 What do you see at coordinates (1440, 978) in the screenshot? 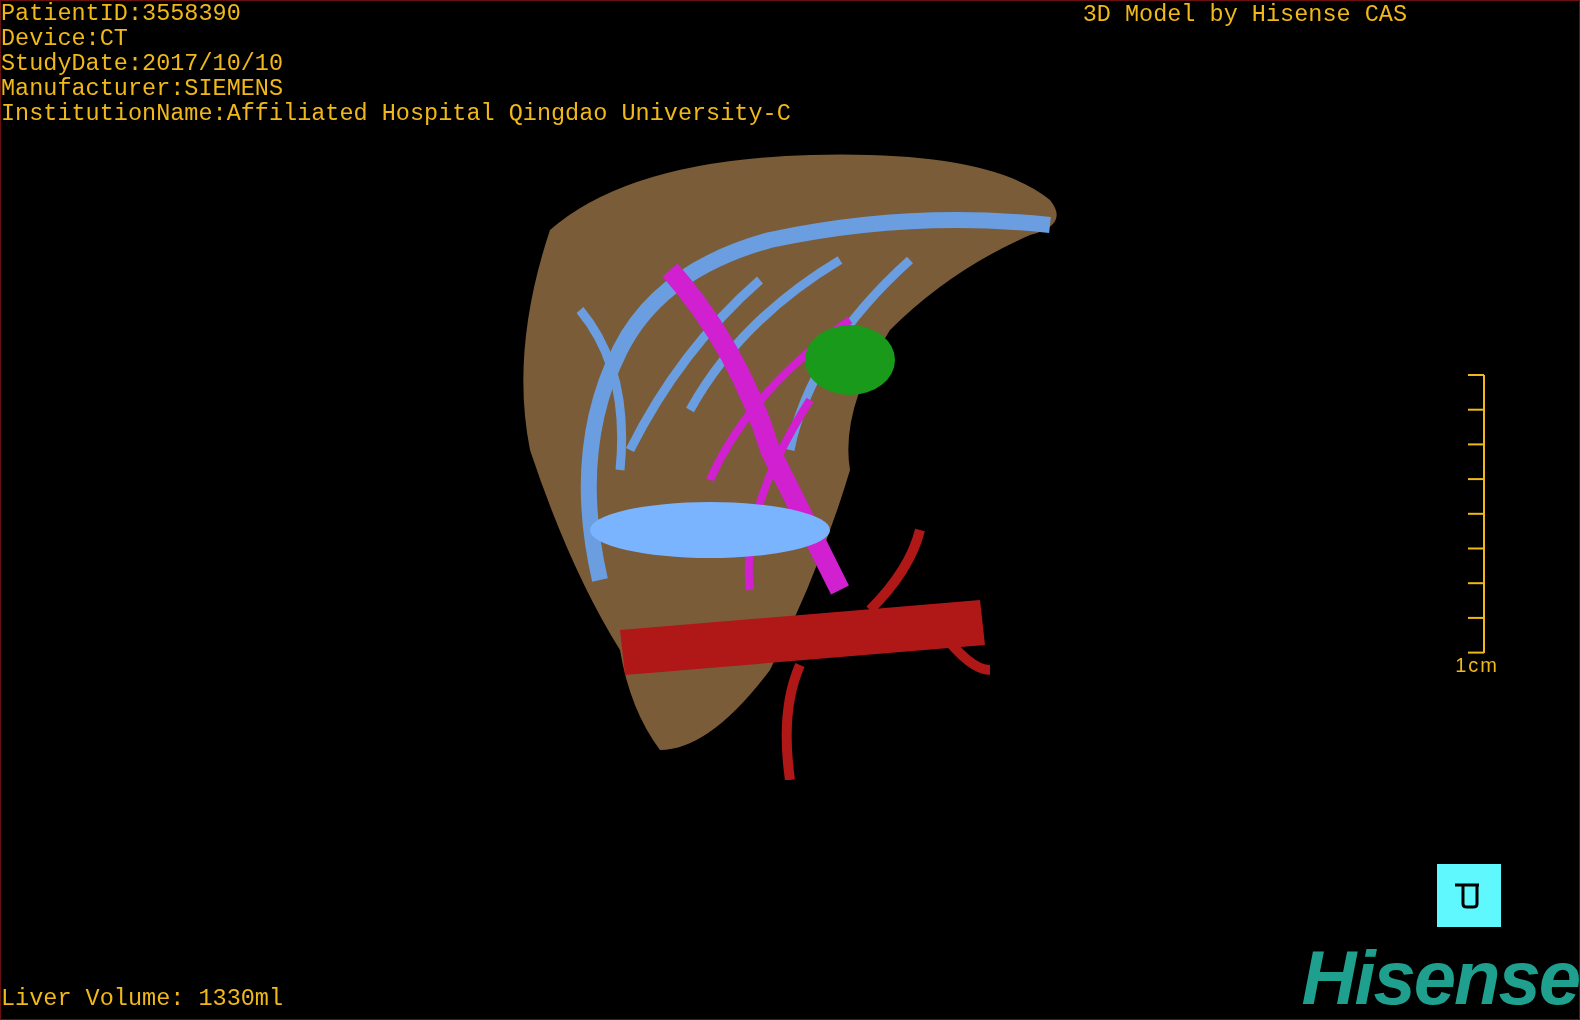
I see `brand-logo: Hisense` at bounding box center [1440, 978].